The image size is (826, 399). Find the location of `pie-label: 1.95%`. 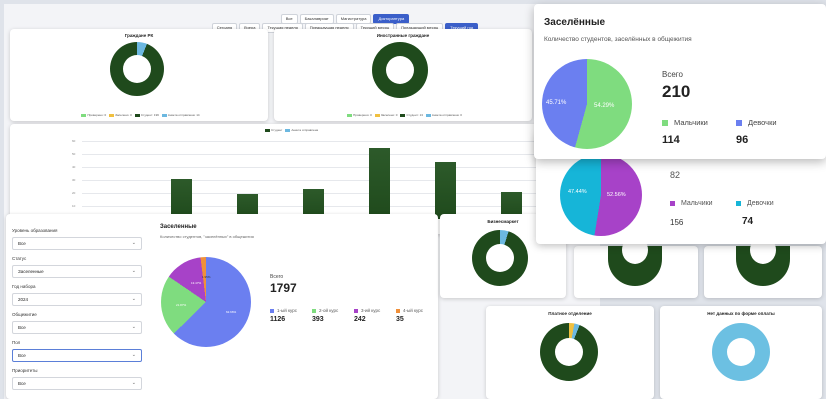

pie-label: 1.95% is located at coordinates (206, 277).